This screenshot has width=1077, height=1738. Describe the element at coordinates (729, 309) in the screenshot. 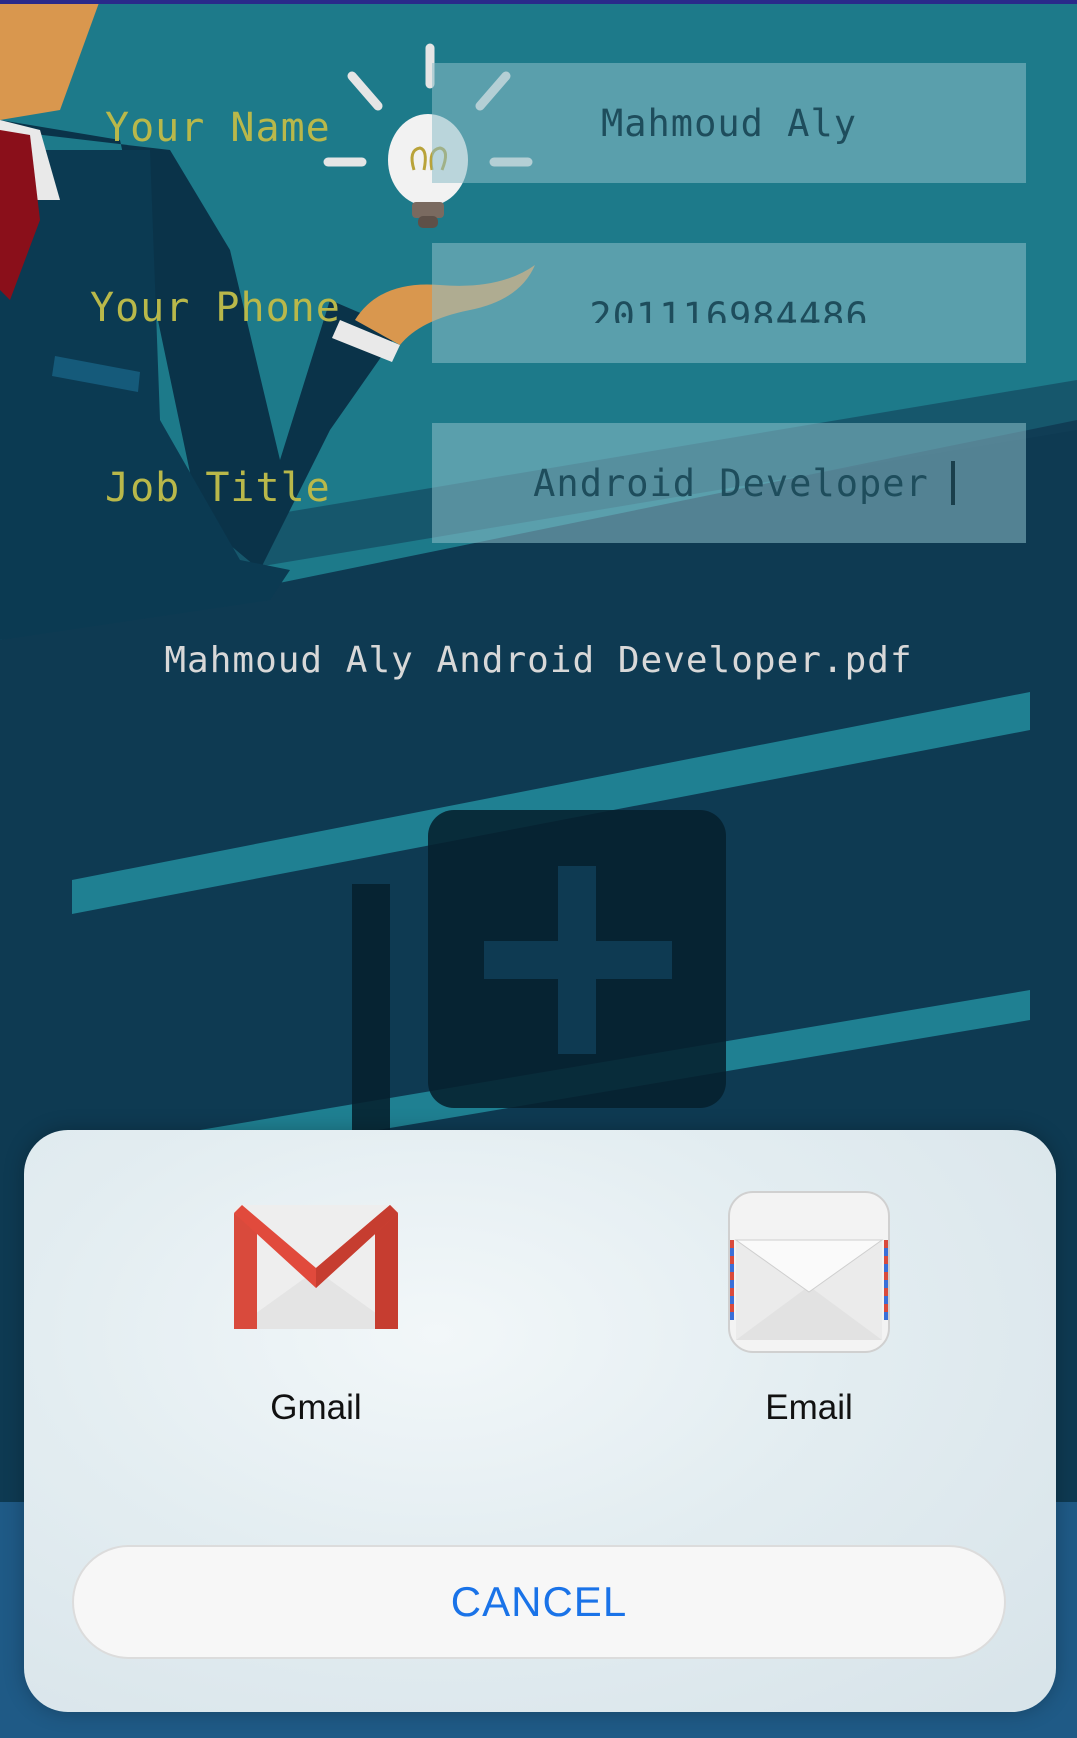

I see `phone-value: 201116984486` at that location.